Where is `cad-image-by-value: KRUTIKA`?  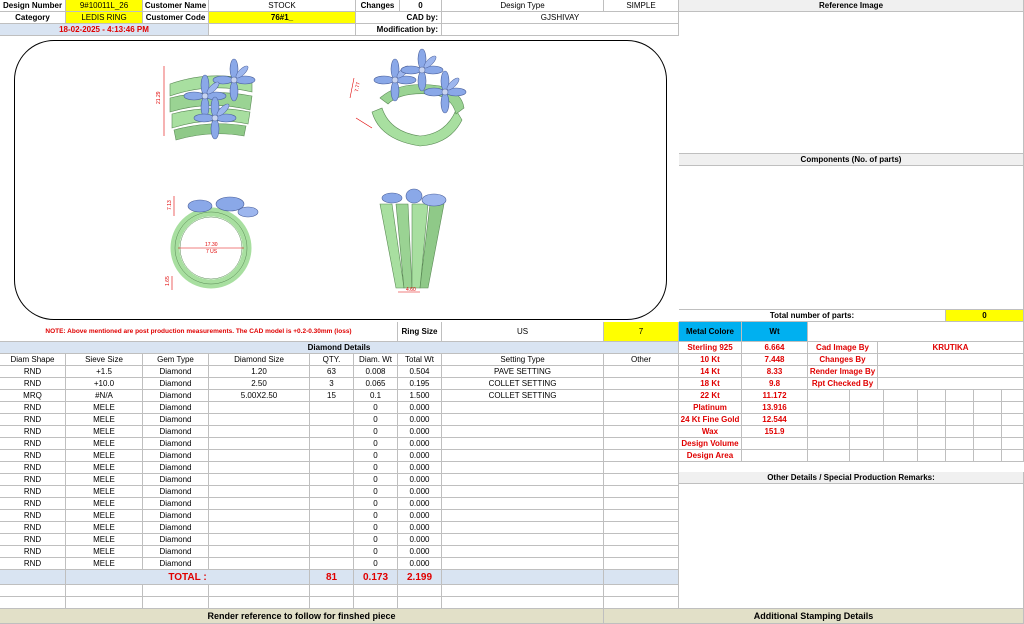
cad-image-by-value: KRUTIKA is located at coordinates (951, 348).